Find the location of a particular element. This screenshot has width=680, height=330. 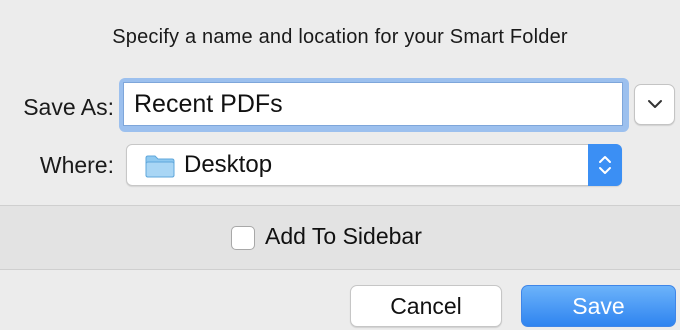

save-as-input is located at coordinates (373, 104).